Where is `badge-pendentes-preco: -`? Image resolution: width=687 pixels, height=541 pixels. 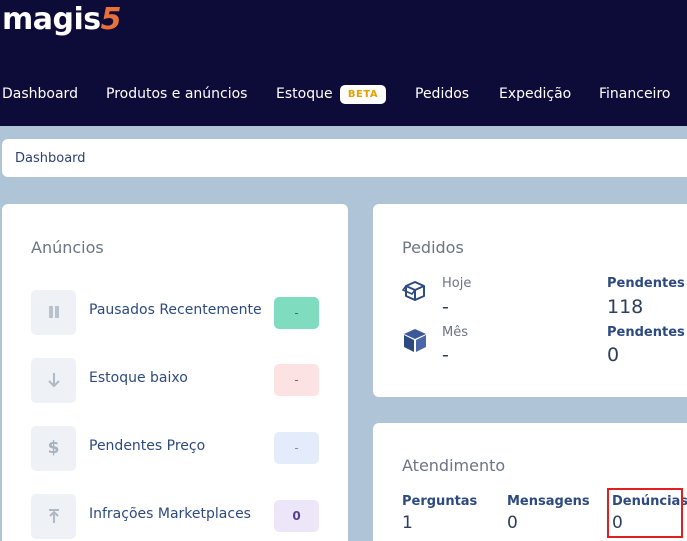
badge-pendentes-preco: - is located at coordinates (296, 448).